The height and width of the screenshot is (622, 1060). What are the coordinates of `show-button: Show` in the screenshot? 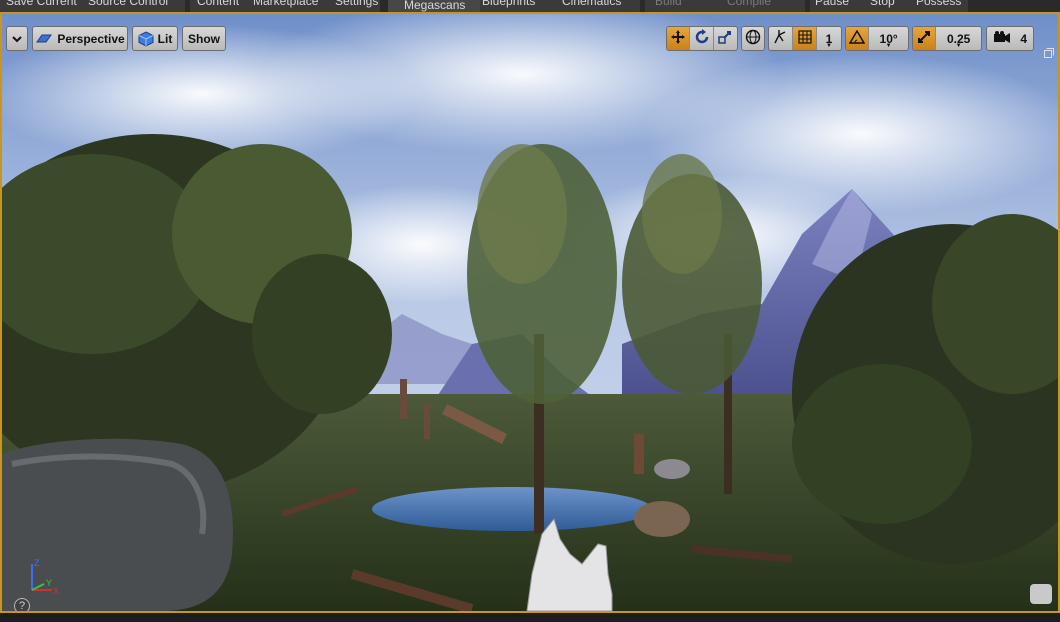 It's located at (204, 38).